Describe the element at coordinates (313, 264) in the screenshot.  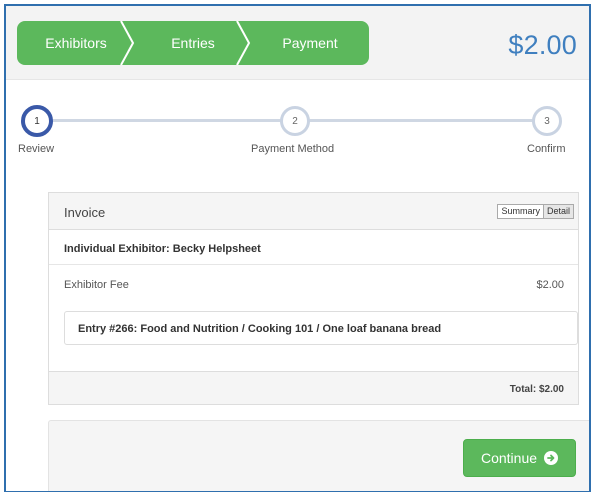
I see `row-divider` at that location.